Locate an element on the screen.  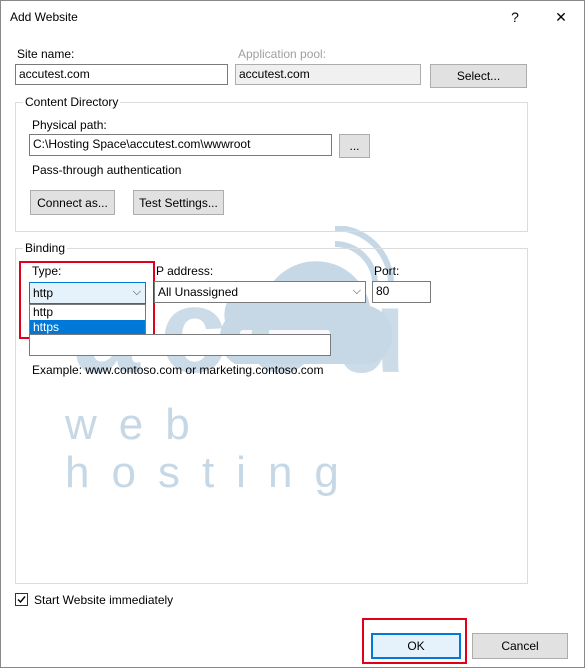
binding-label: Binding is located at coordinates (45, 248).